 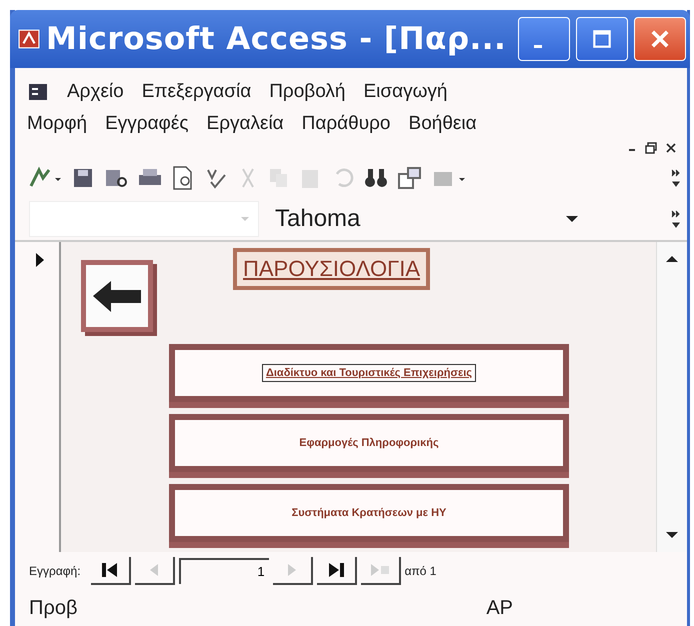 What do you see at coordinates (651, 148) in the screenshot?
I see `restore-icon` at bounding box center [651, 148].